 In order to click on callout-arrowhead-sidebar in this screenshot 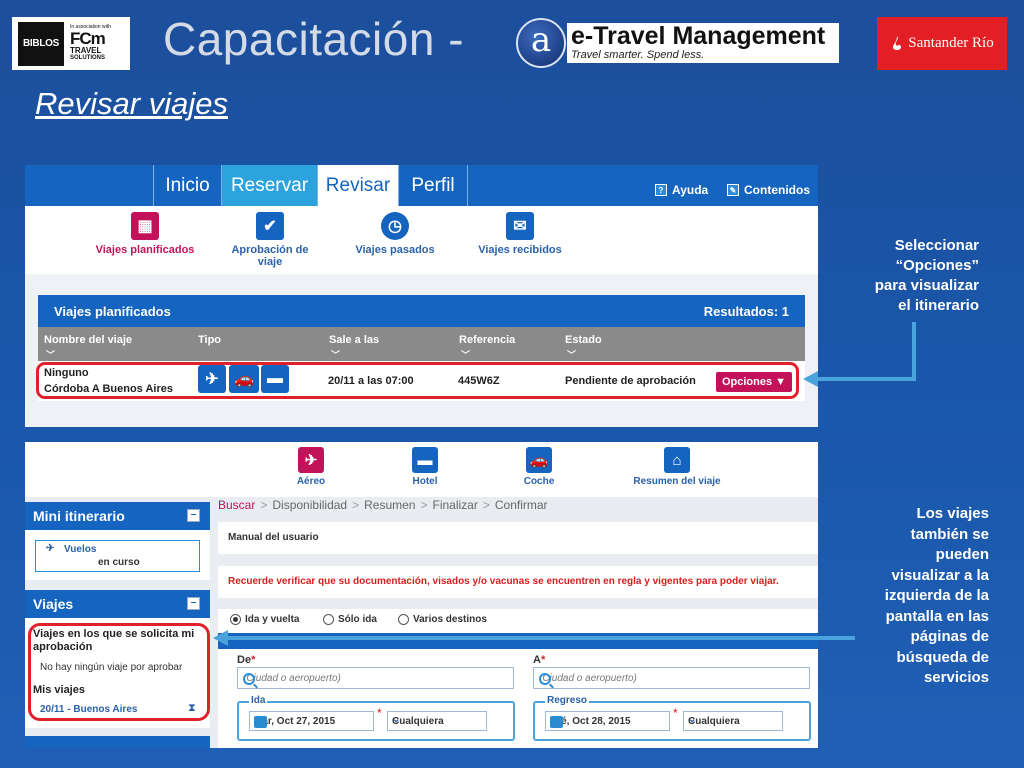, I will do `click(220, 638)`.